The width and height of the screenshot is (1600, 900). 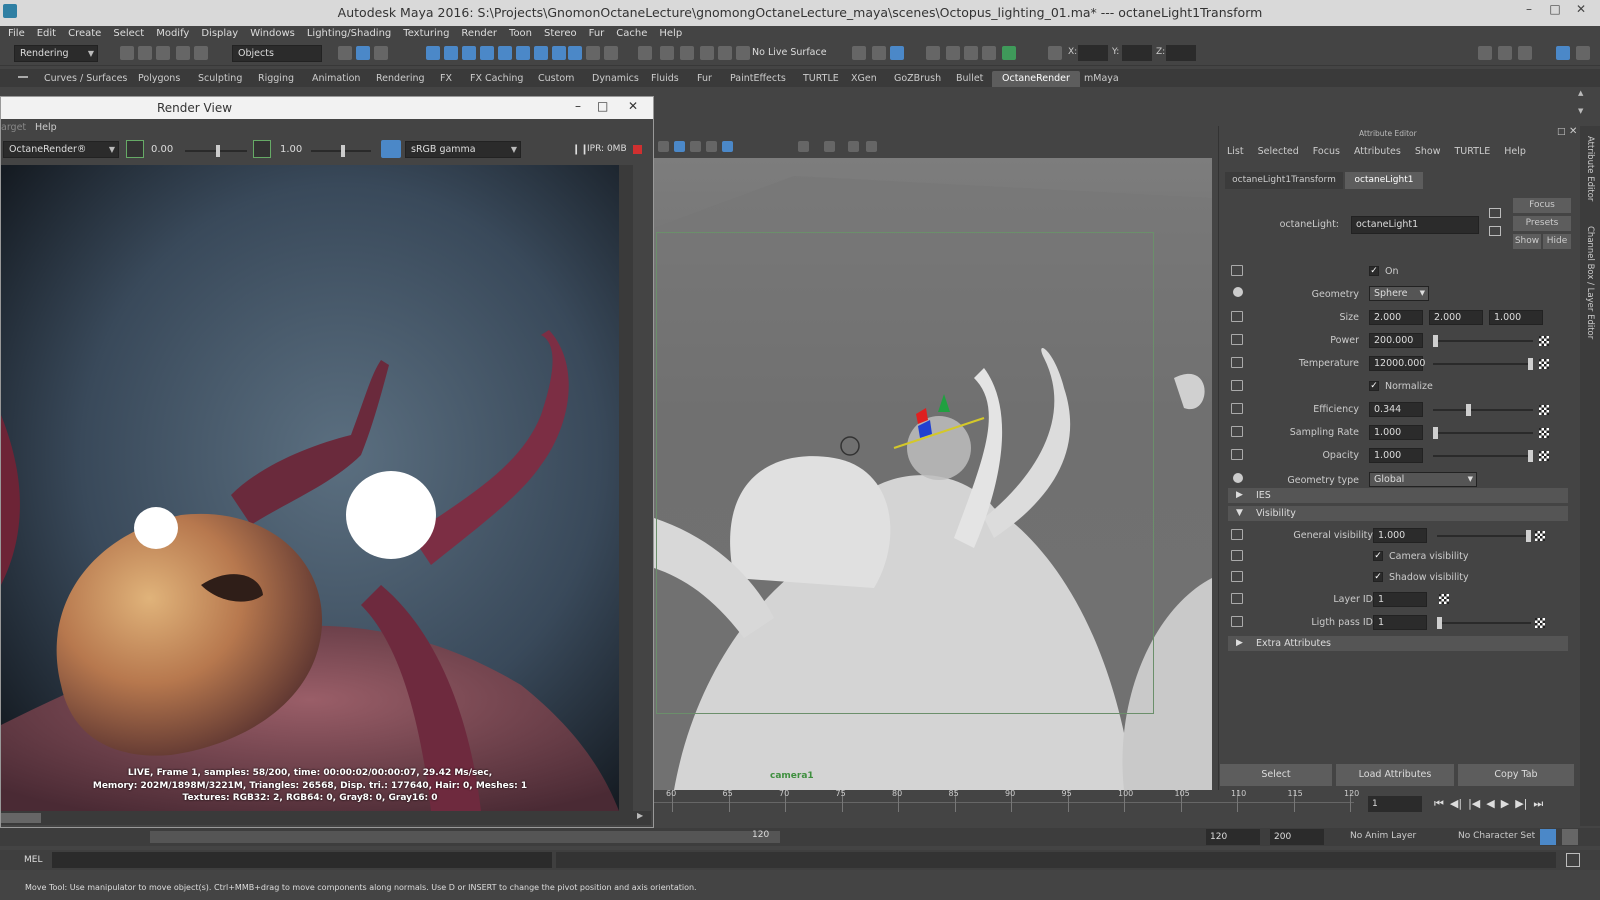 I want to click on ipr-render-icon, so click(x=897, y=53).